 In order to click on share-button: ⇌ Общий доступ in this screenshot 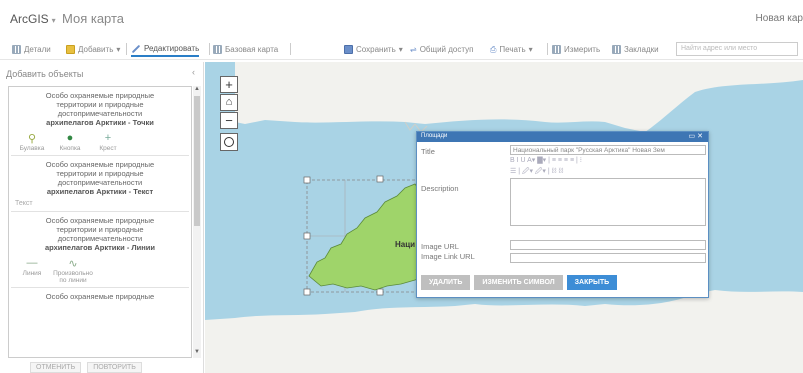, I will do `click(441, 49)`.